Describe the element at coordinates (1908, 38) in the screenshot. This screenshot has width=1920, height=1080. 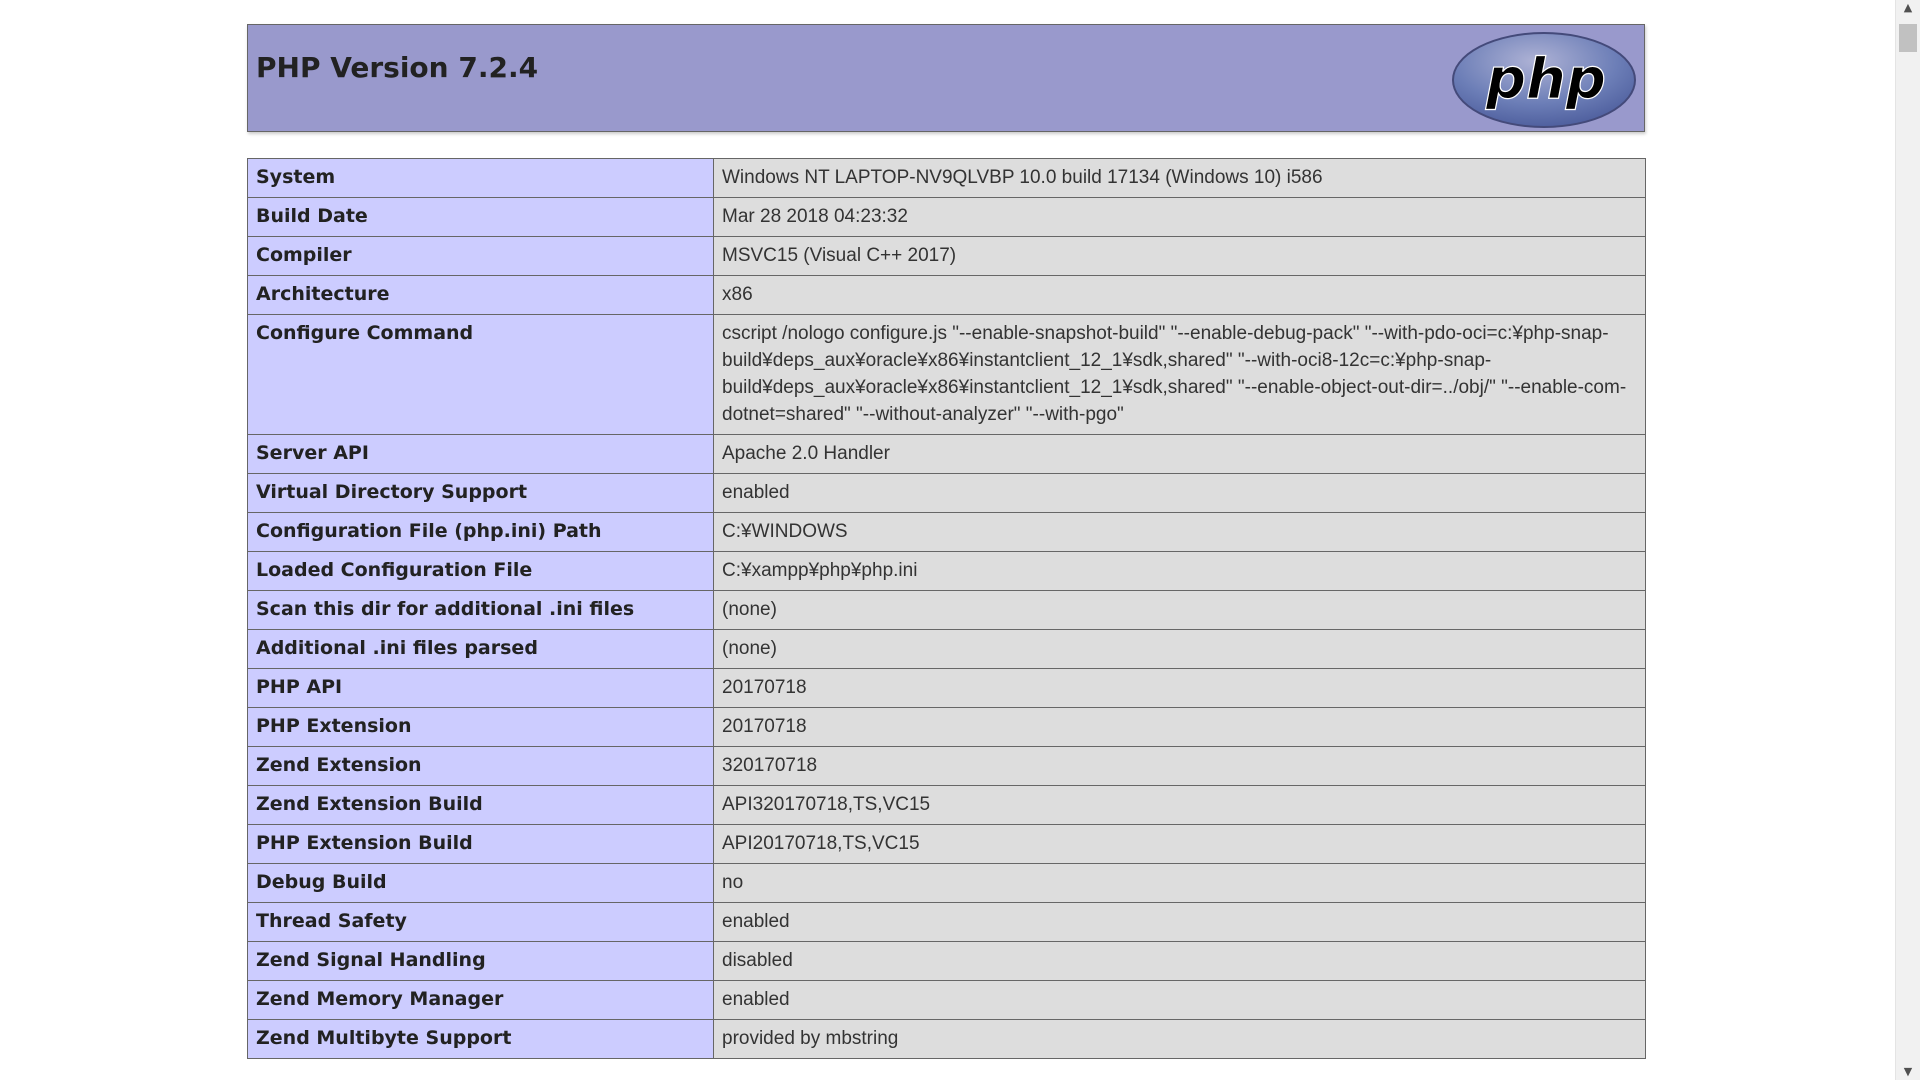
I see `scrollbar-thumb` at that location.